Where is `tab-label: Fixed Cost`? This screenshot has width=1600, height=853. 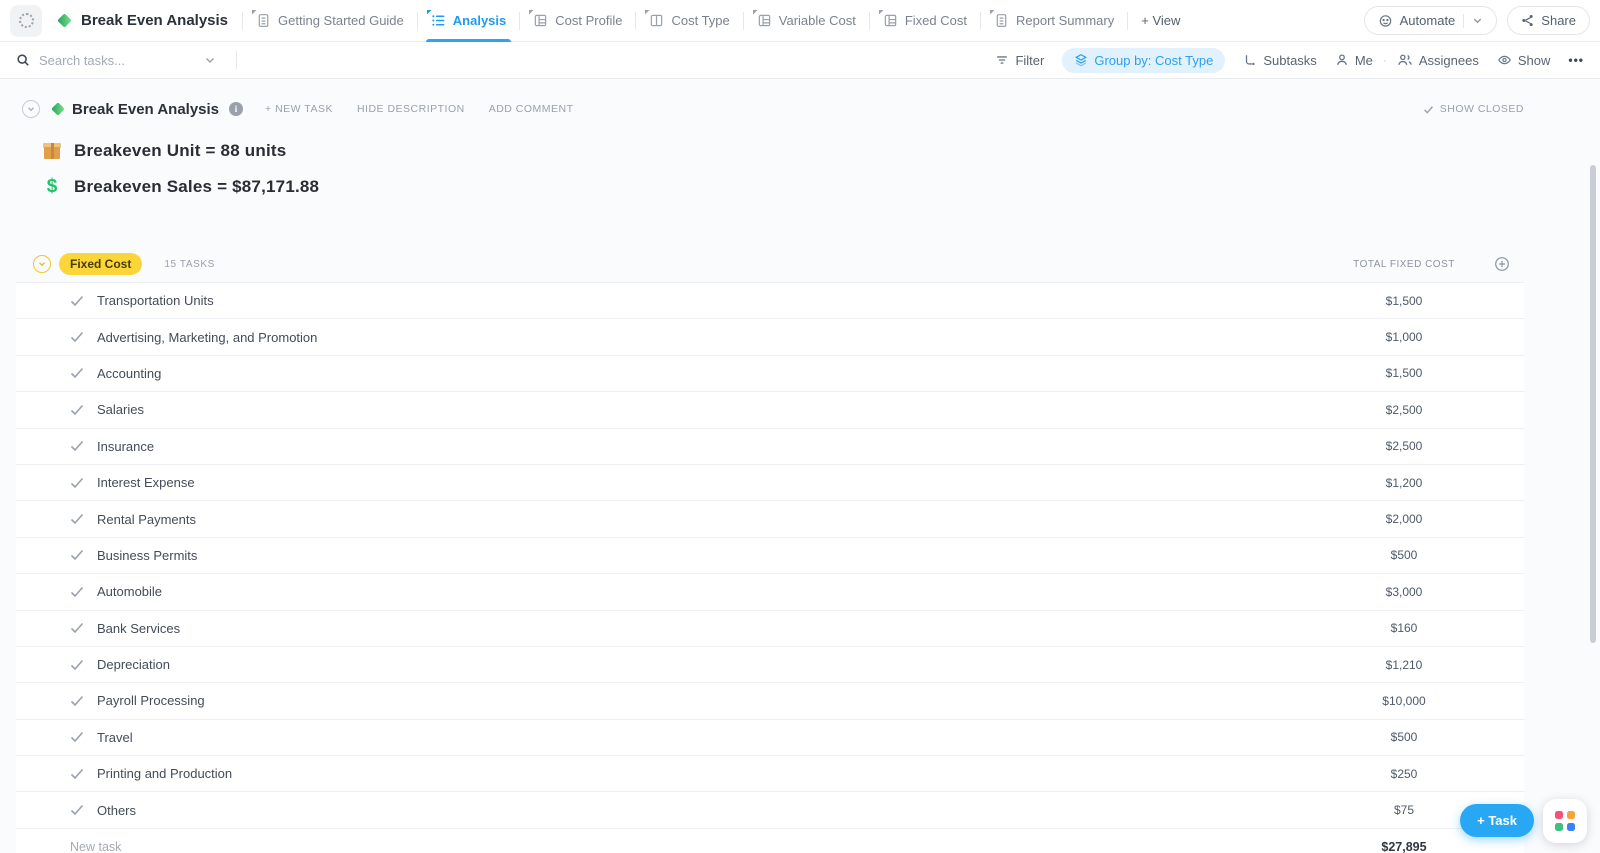
tab-label: Fixed Cost is located at coordinates (935, 20).